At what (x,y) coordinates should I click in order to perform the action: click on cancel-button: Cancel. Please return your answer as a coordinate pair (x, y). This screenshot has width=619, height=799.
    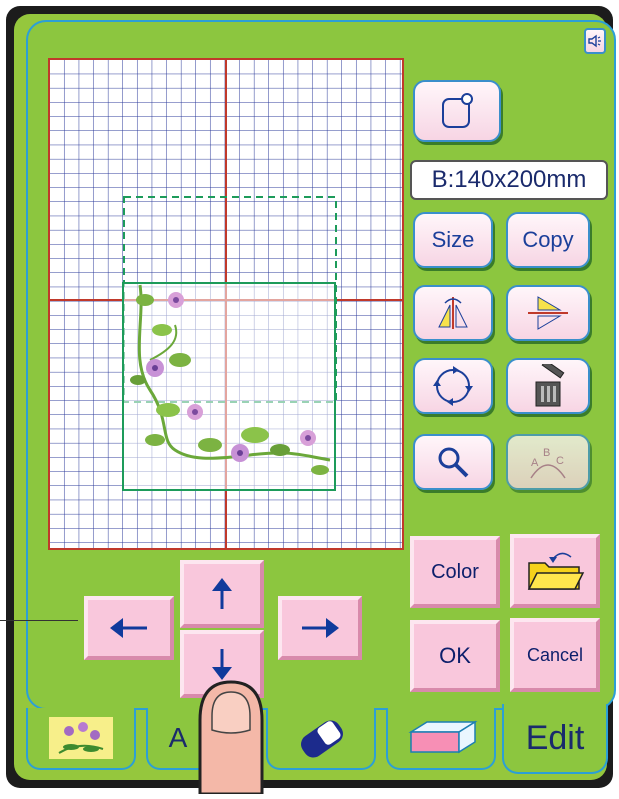
    Looking at the image, I should click on (555, 655).